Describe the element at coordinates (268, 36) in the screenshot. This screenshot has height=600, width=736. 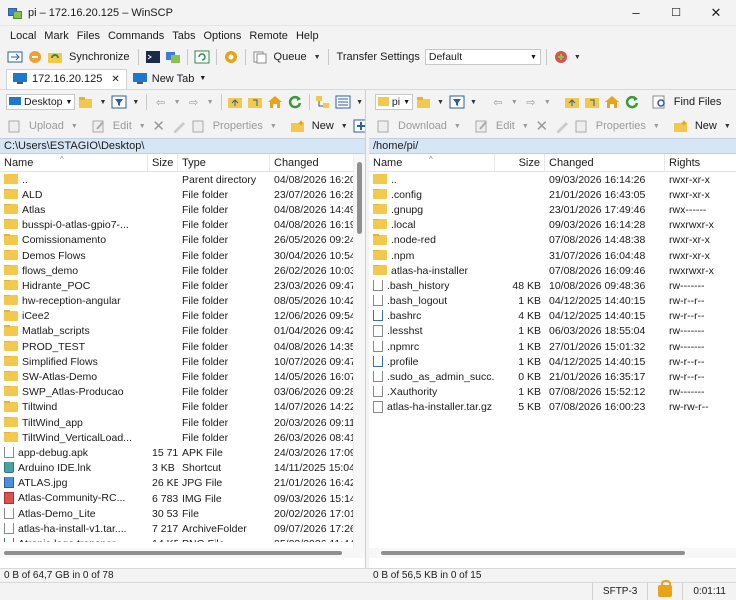
I see `menu-remote: Remote` at that location.